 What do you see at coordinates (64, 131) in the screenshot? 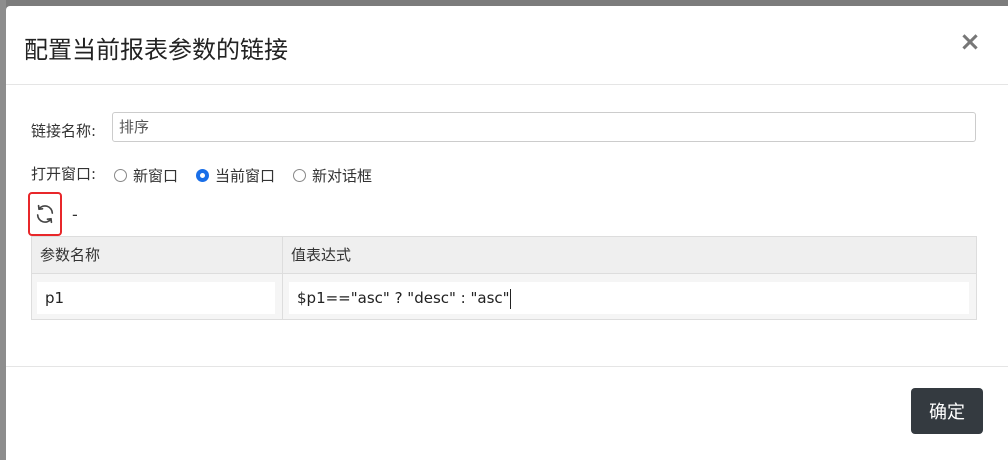
I see `link-name-label: 链接名称:` at bounding box center [64, 131].